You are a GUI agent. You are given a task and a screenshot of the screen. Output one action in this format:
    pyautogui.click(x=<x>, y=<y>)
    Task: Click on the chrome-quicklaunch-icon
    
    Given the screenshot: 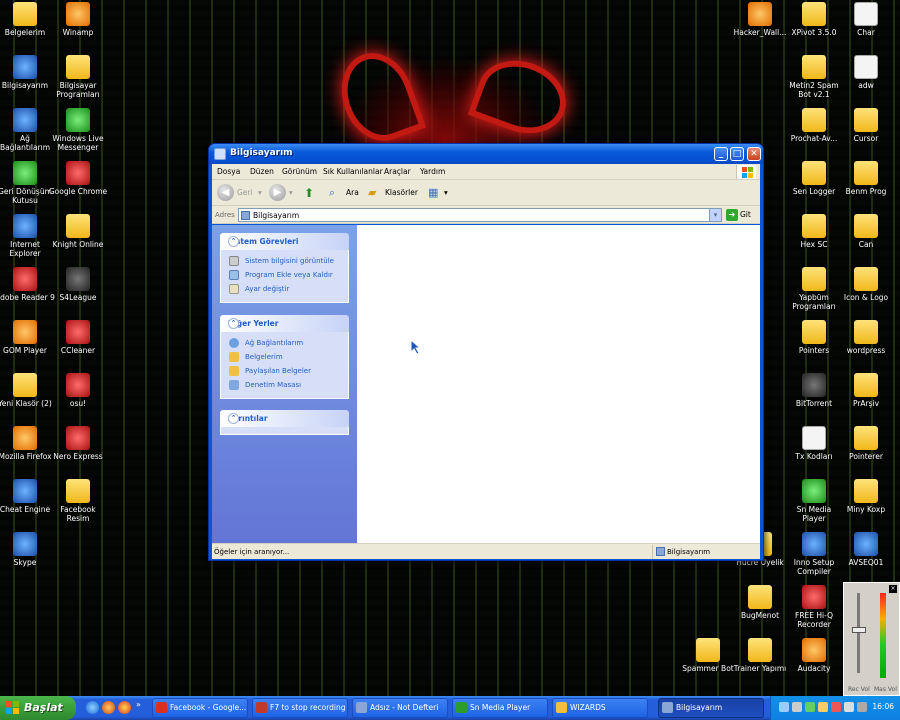 What is the action you would take?
    pyautogui.click(x=124, y=707)
    